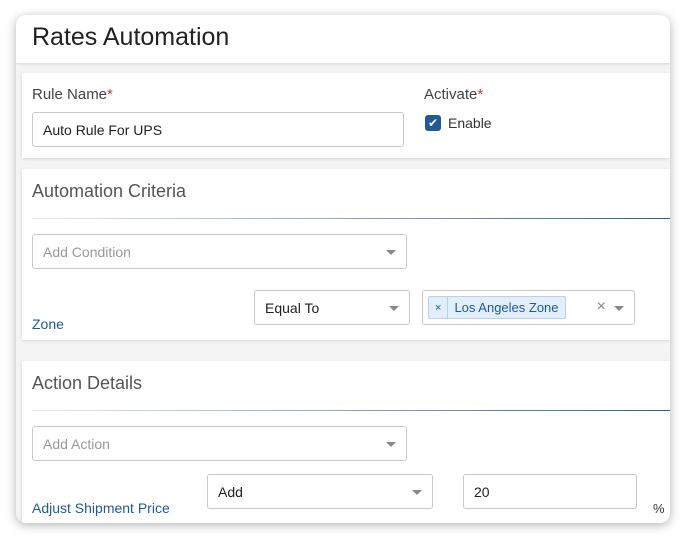 The image size is (685, 540). What do you see at coordinates (470, 123) in the screenshot?
I see `enable-label: Enable` at bounding box center [470, 123].